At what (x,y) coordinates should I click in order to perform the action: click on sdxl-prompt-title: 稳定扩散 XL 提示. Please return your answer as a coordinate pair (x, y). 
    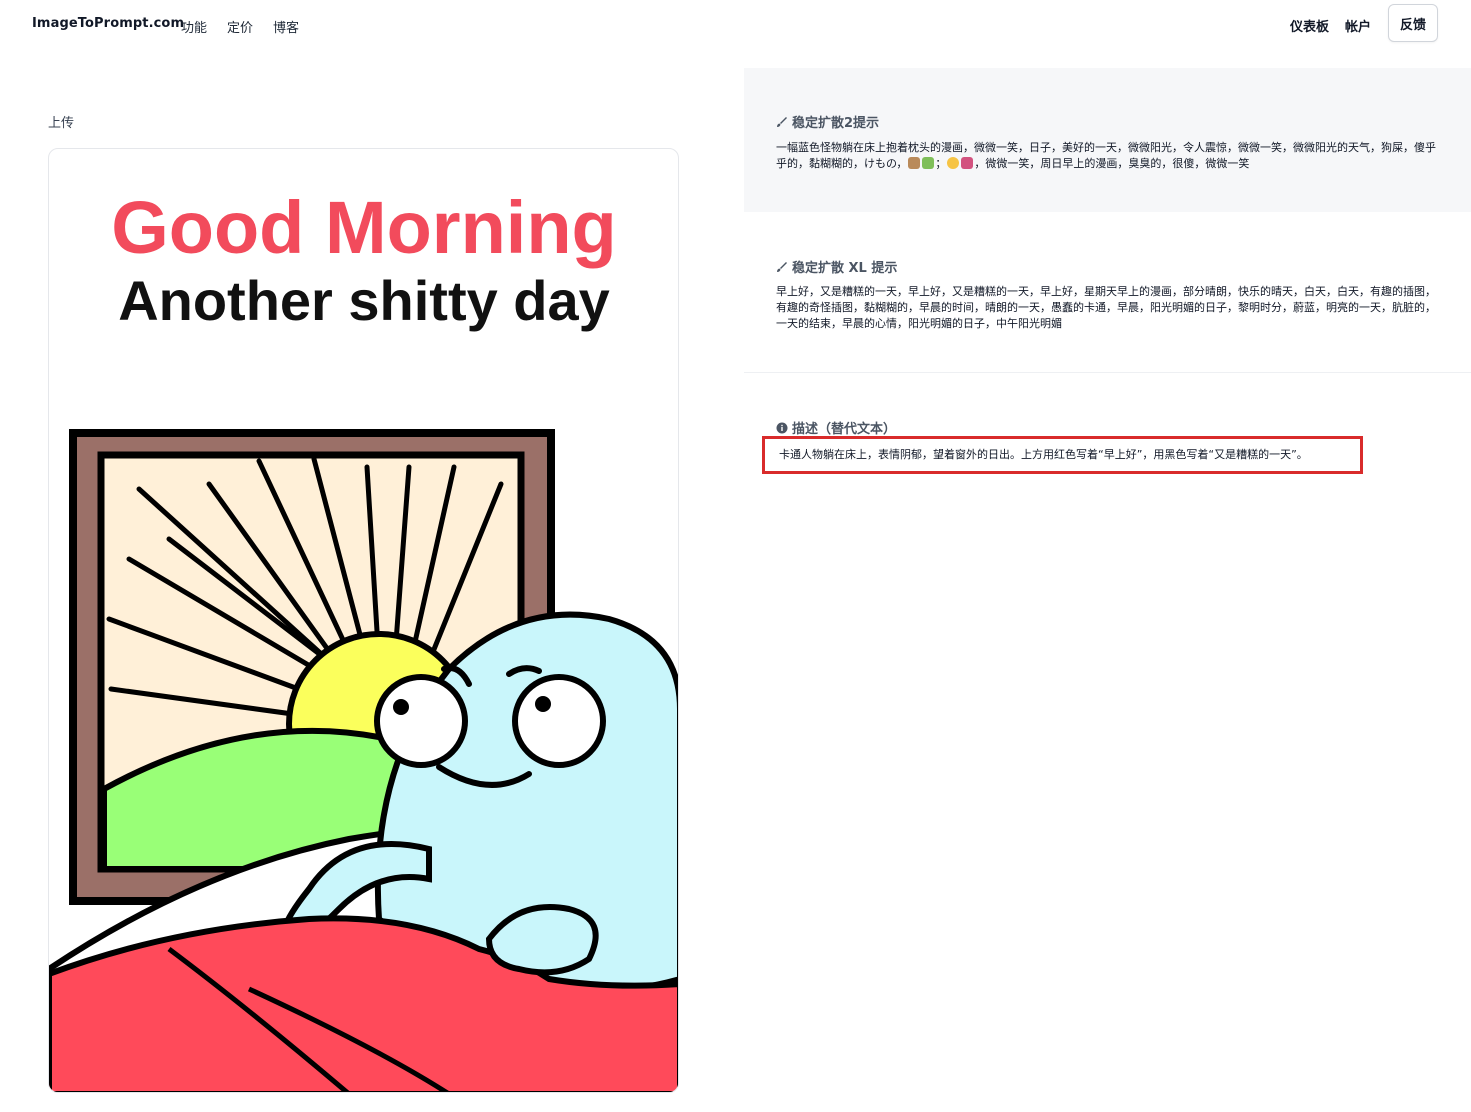
    Looking at the image, I should click on (836, 266).